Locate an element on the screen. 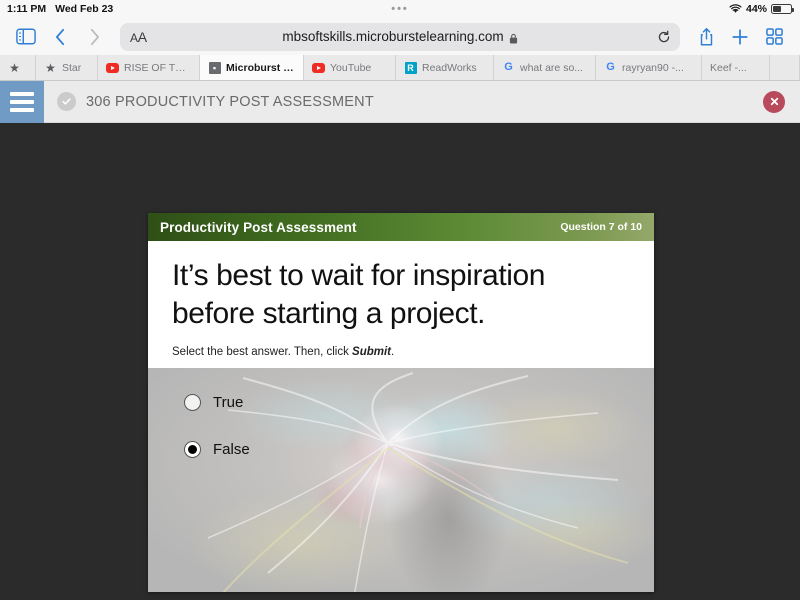  assessment-name: Productivity Post Assessment is located at coordinates (258, 227).